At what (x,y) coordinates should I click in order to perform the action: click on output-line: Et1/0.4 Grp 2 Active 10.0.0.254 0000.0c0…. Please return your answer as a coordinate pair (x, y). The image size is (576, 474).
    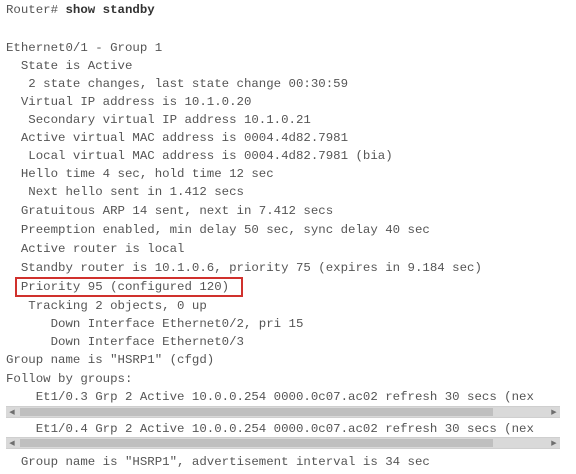
    Looking at the image, I should click on (270, 429).